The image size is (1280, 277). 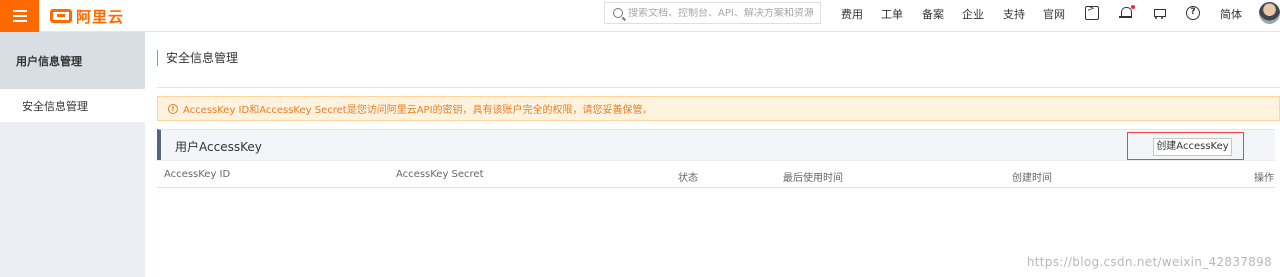 I want to click on logo-text: 阿里云, so click(x=100, y=16).